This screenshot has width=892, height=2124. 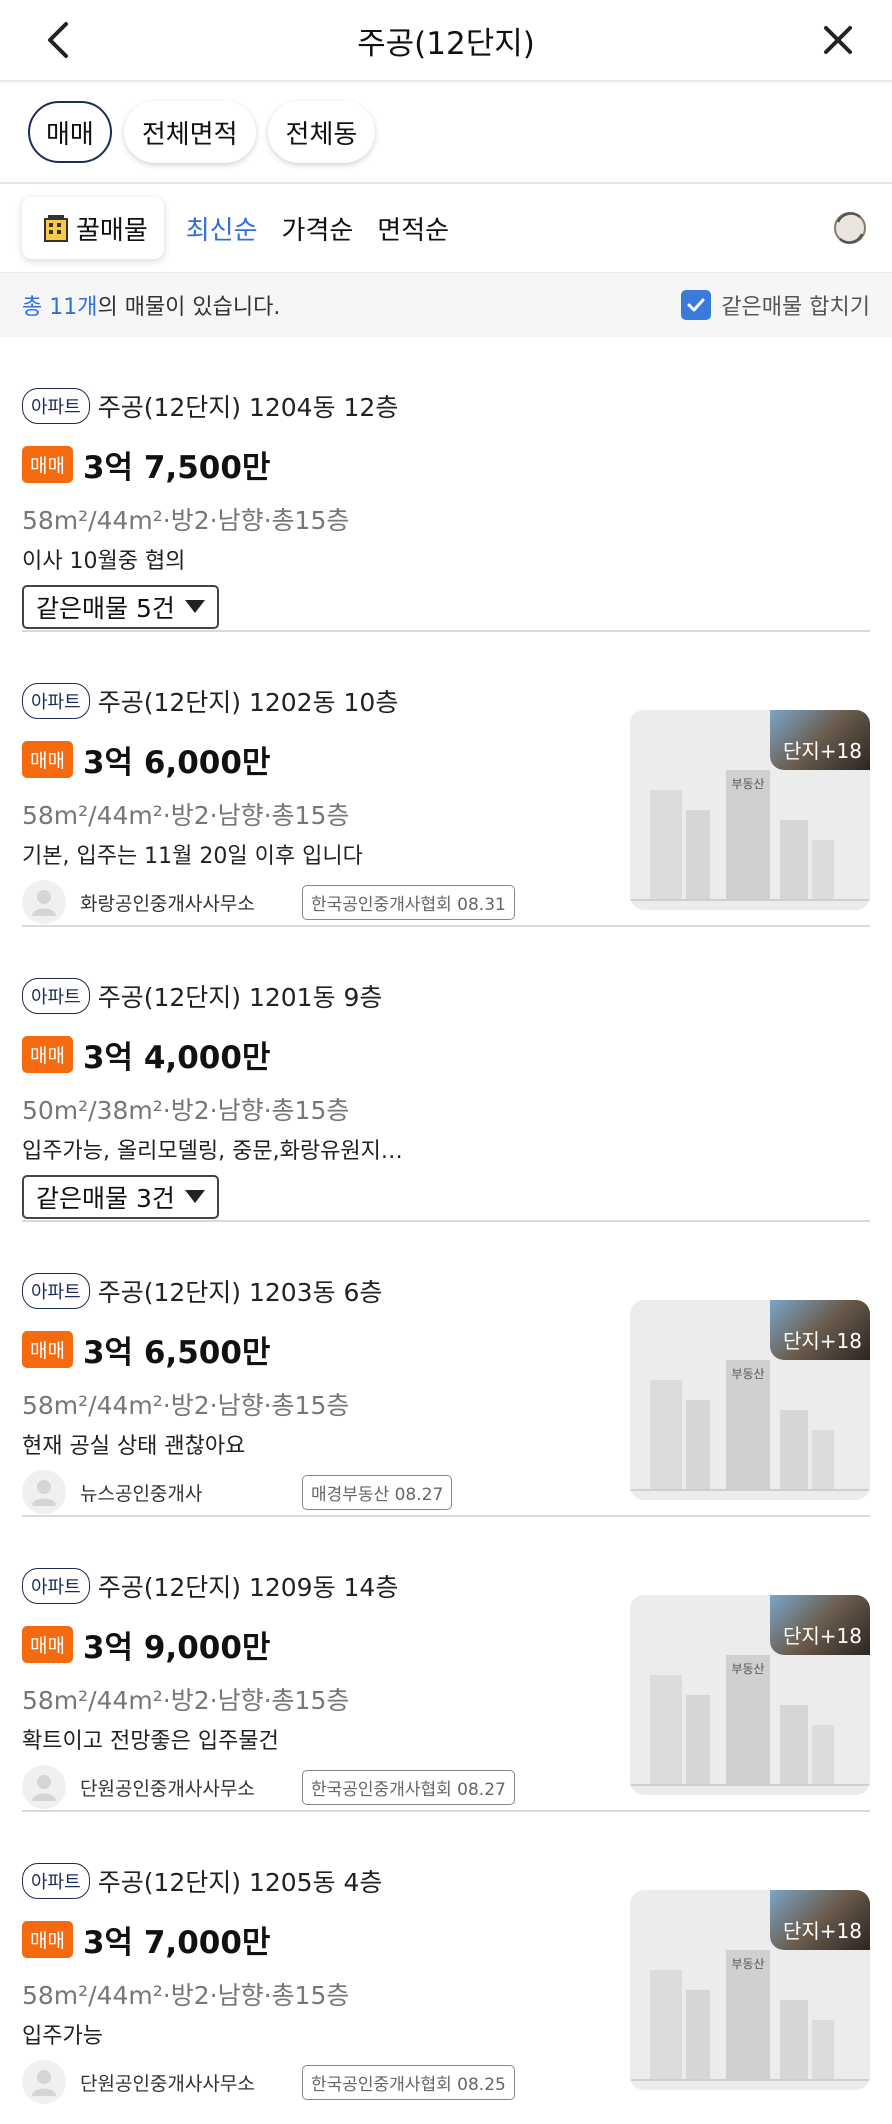 What do you see at coordinates (176, 1057) in the screenshot?
I see `listing-price: 3억 4,000만` at bounding box center [176, 1057].